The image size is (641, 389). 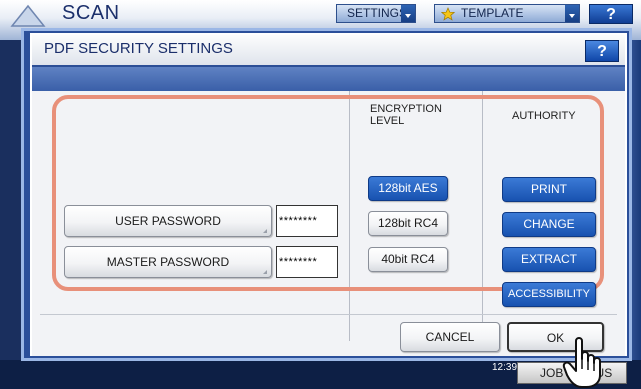 I want to click on authority-change-button: CHANGE, so click(x=549, y=224).